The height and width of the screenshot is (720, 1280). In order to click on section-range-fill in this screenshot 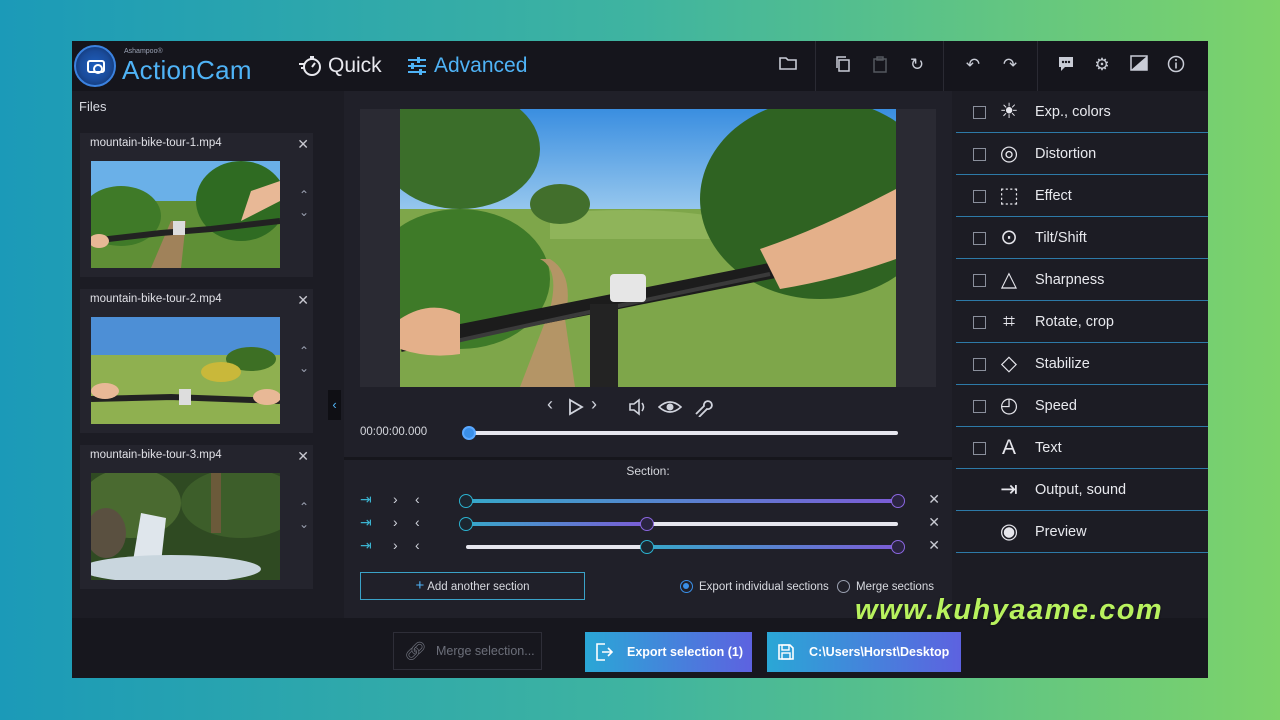, I will do `click(682, 501)`.